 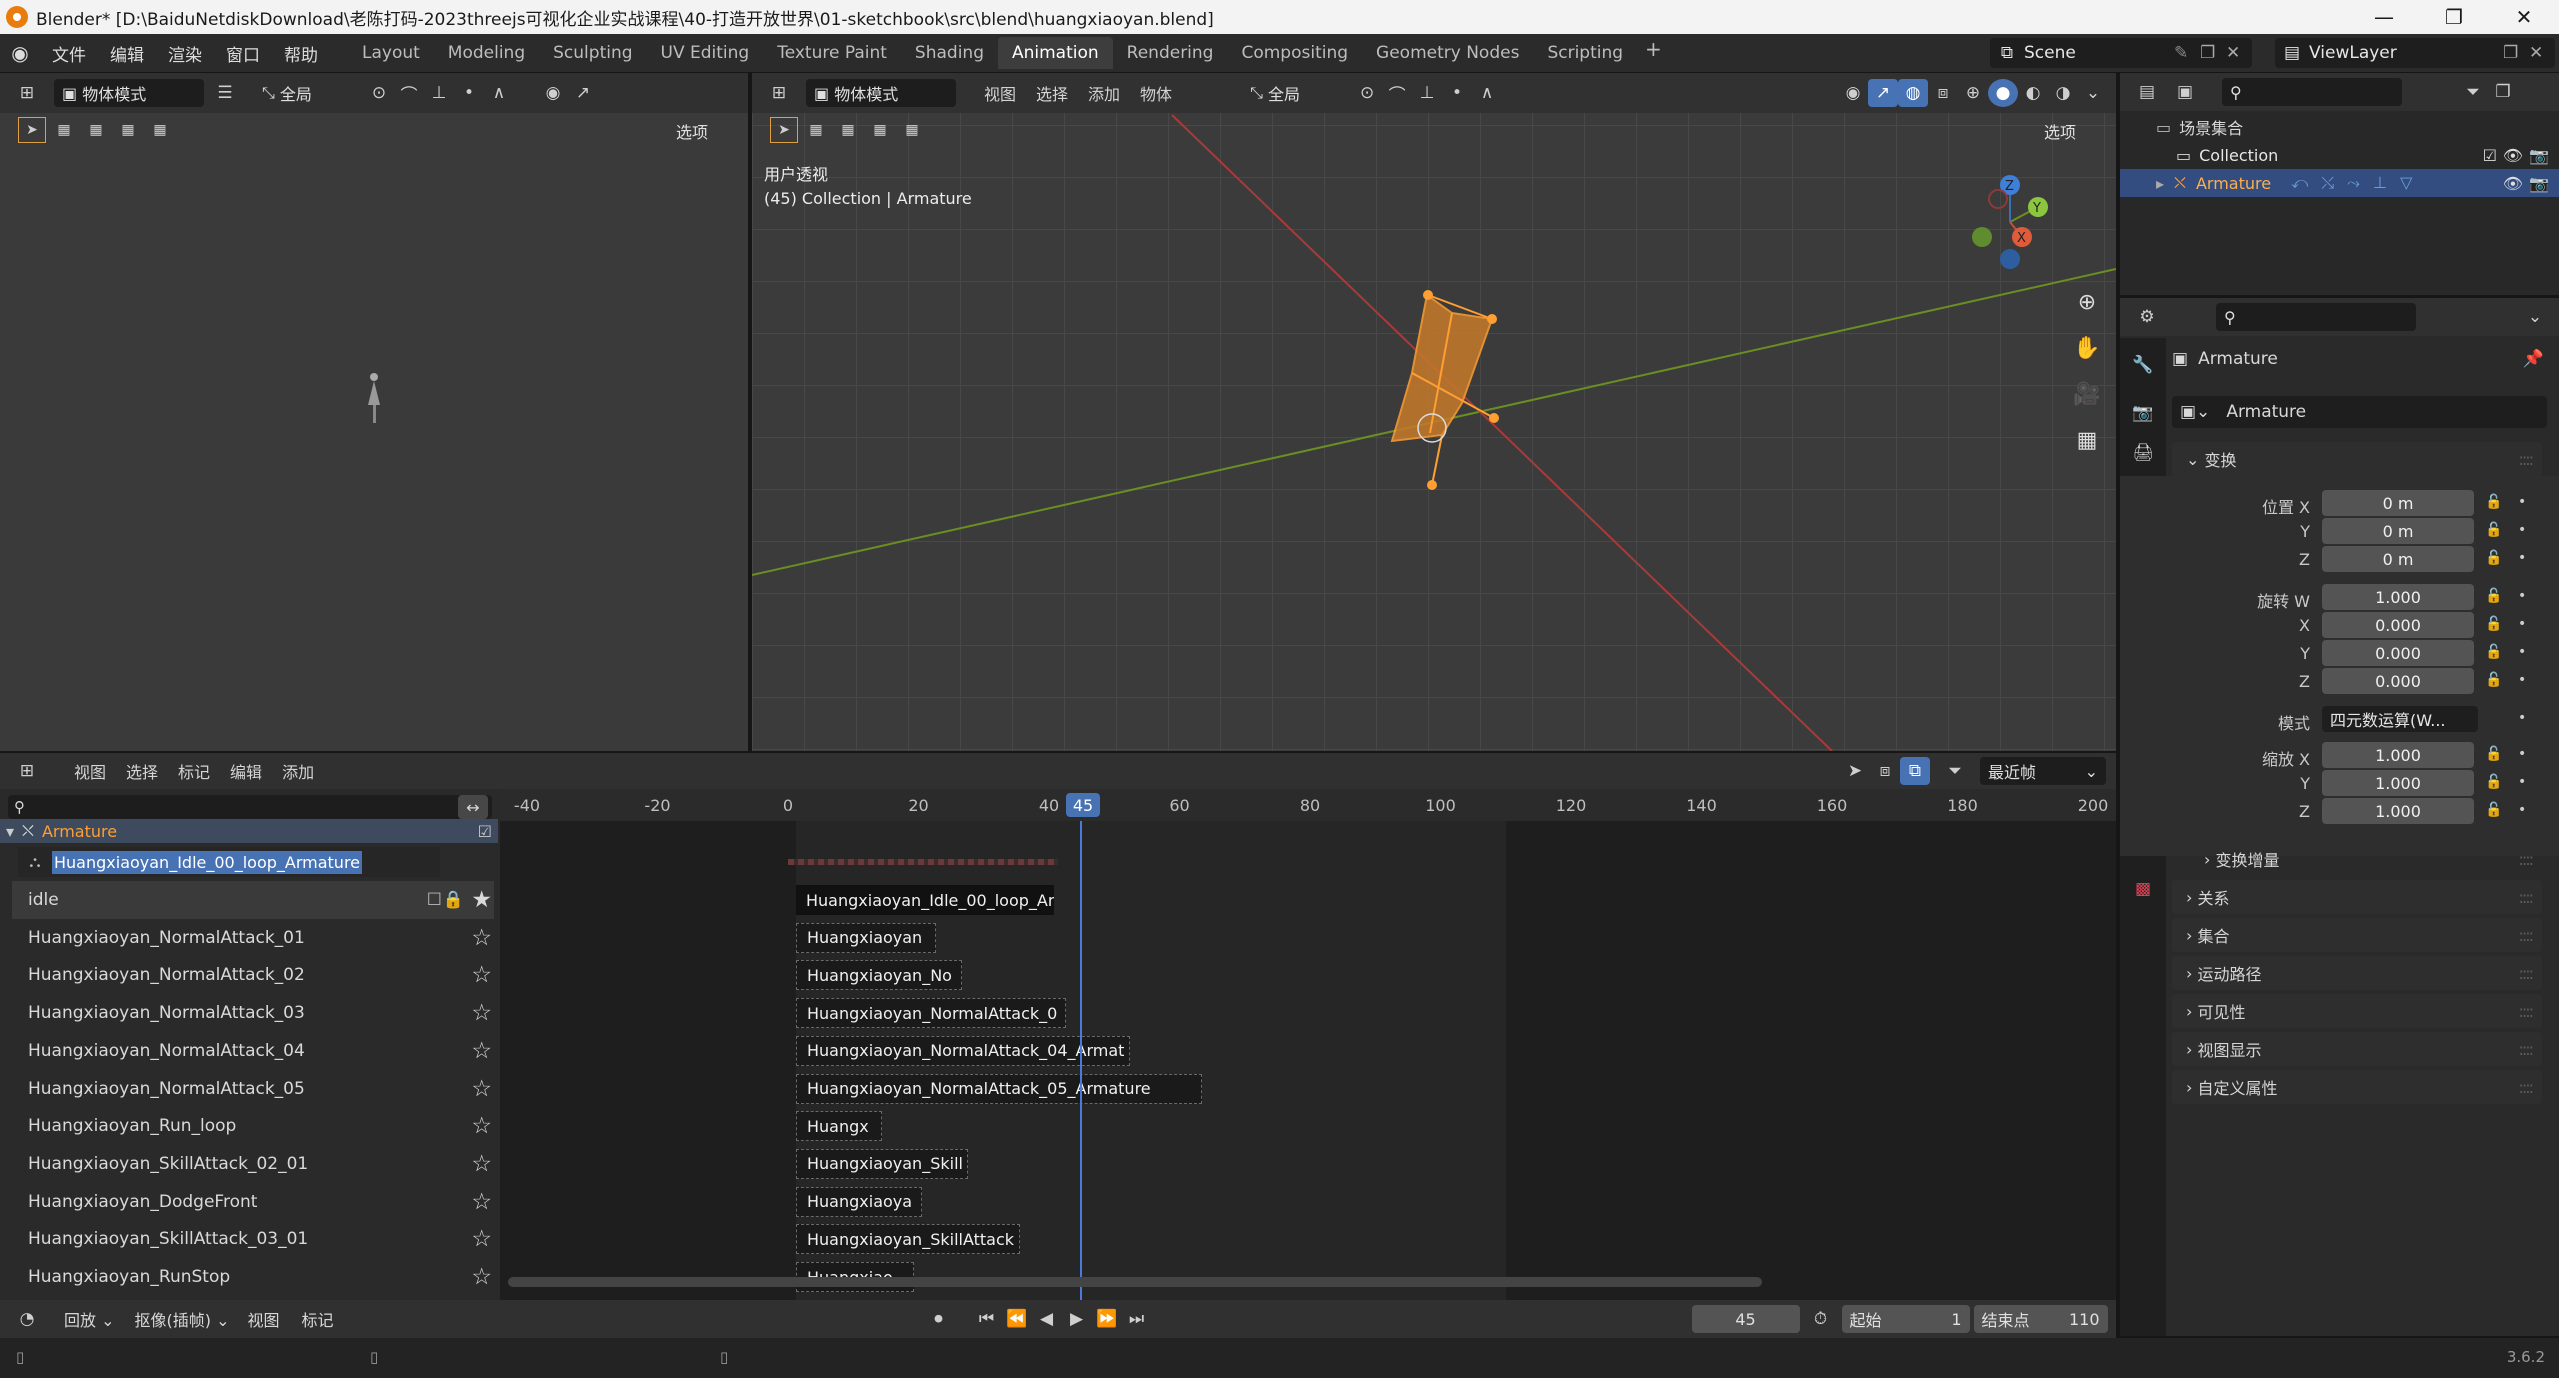 I want to click on nla-track-row: Huangxiaoyan_DodgeFront ☆, so click(x=253, y=1202).